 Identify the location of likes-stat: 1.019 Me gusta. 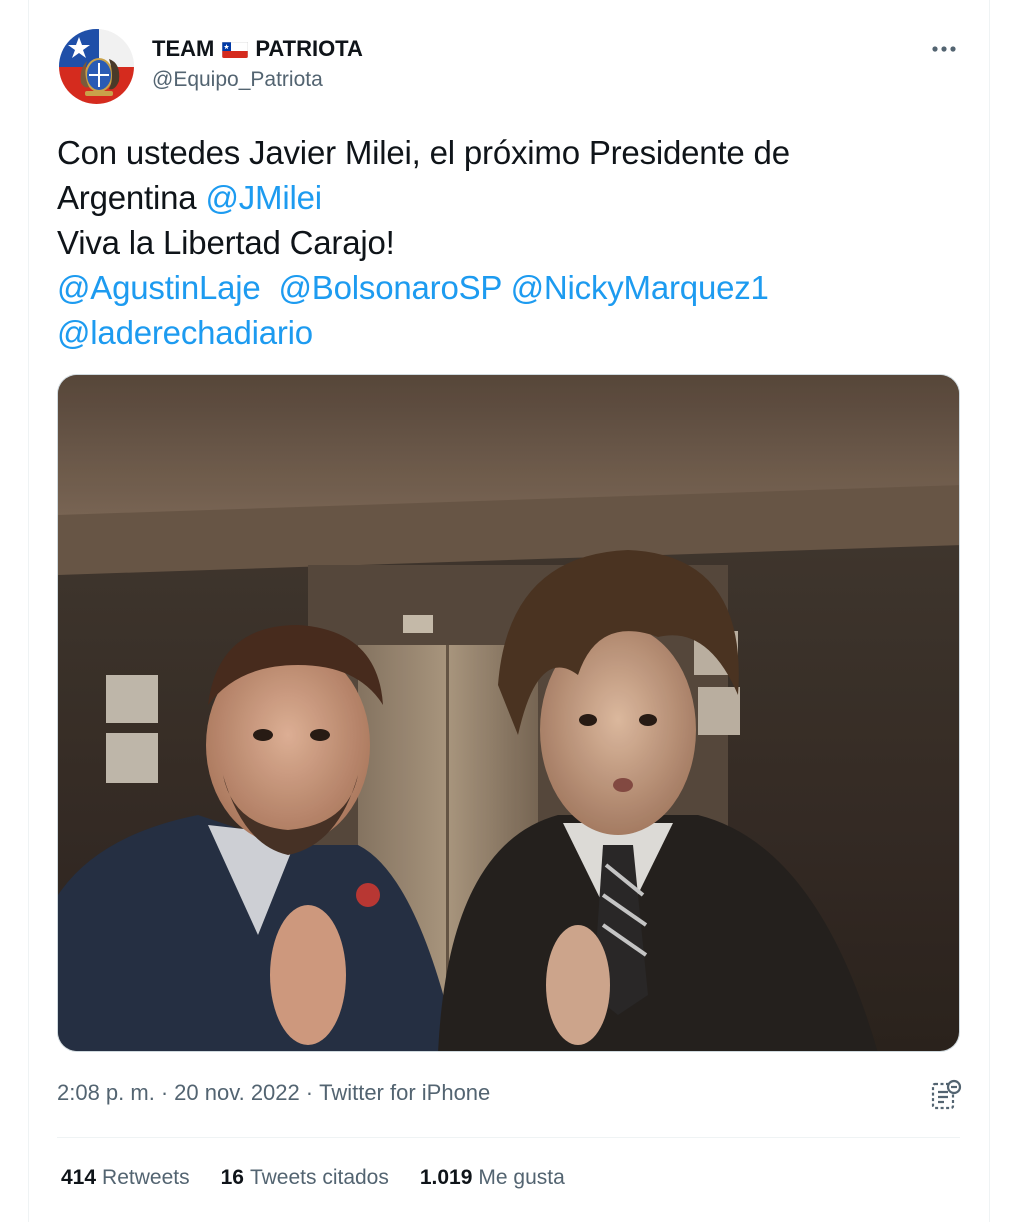
(492, 1178).